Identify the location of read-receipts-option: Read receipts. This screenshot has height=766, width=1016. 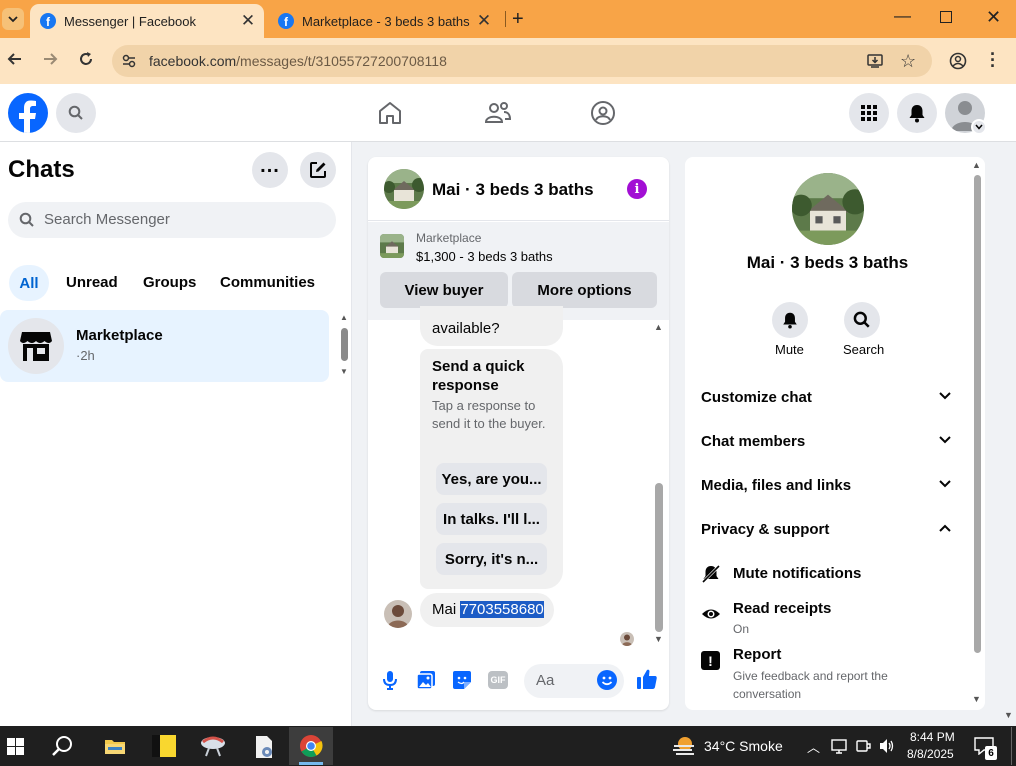
(782, 608).